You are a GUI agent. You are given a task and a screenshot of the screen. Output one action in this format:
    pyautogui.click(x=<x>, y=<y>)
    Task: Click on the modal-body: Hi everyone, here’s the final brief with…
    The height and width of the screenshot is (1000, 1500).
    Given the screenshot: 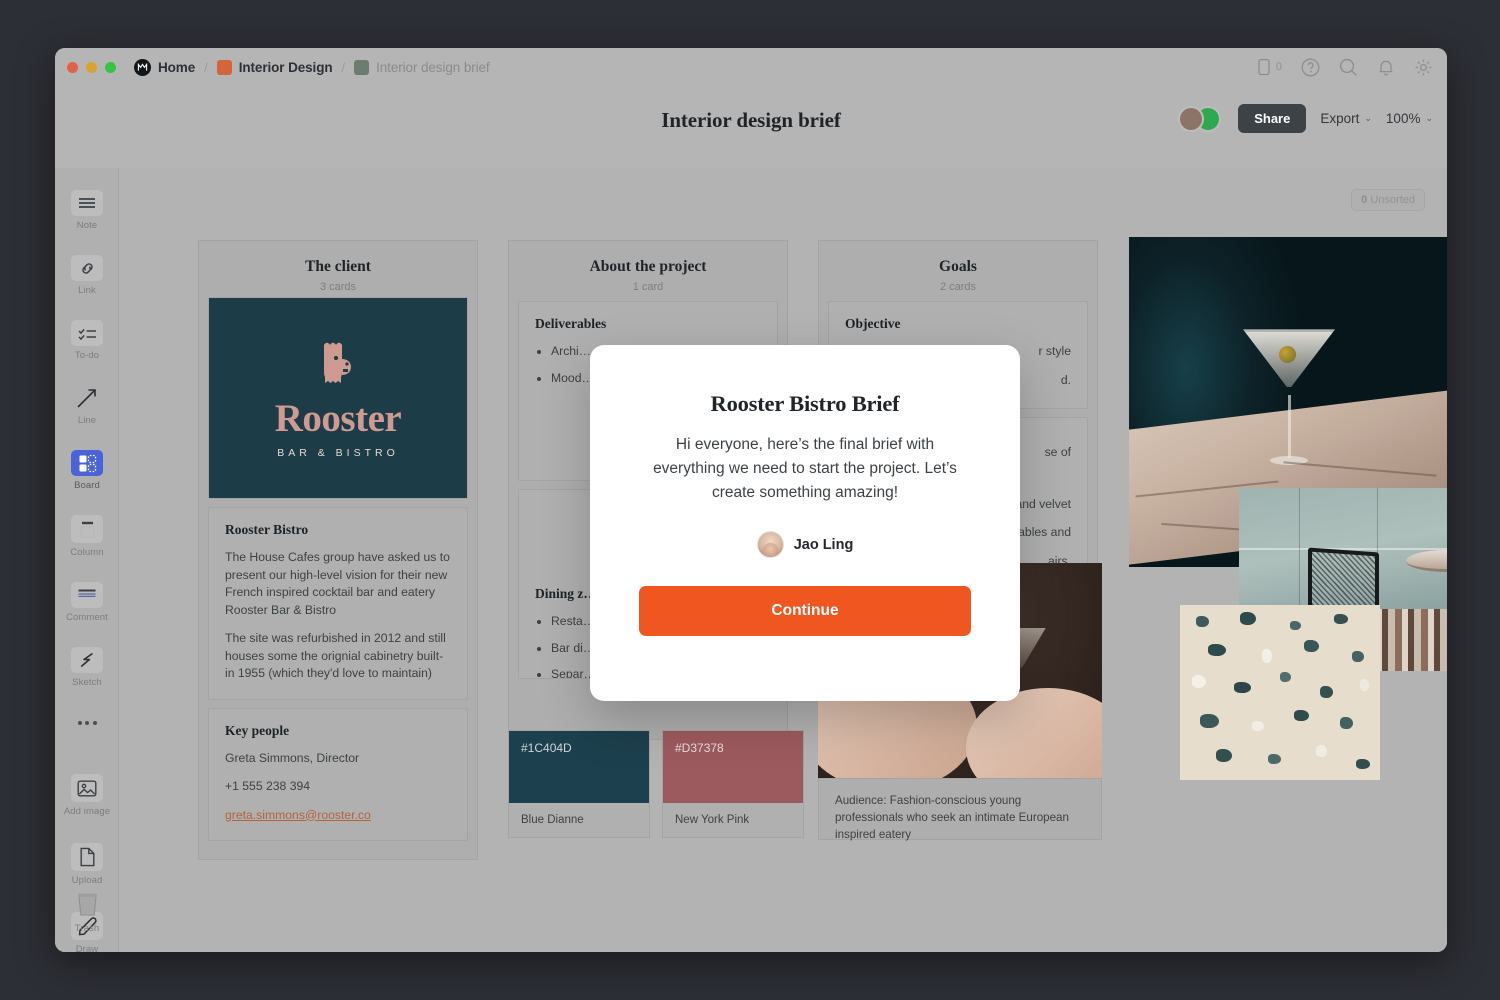 What is the action you would take?
    pyautogui.click(x=805, y=468)
    